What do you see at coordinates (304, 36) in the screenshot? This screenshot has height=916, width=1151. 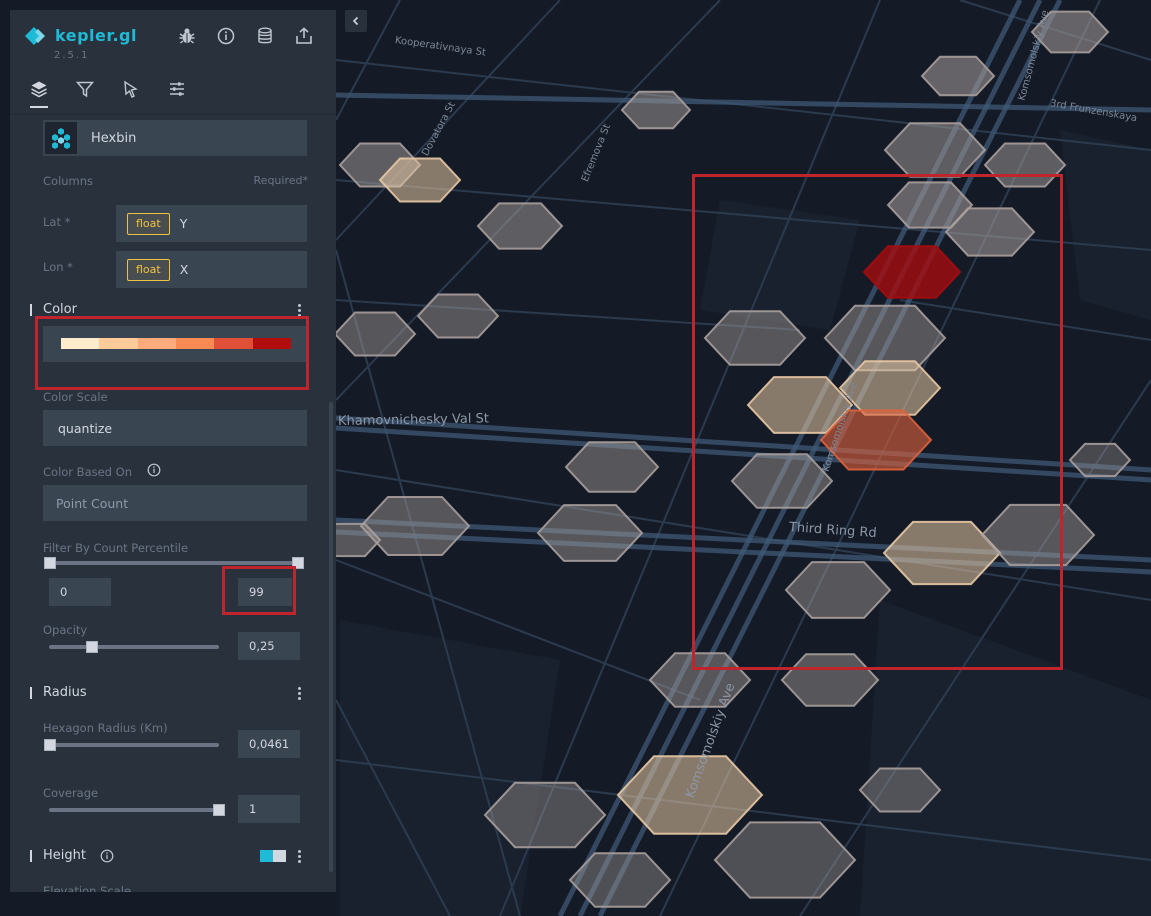 I see `share-icon` at bounding box center [304, 36].